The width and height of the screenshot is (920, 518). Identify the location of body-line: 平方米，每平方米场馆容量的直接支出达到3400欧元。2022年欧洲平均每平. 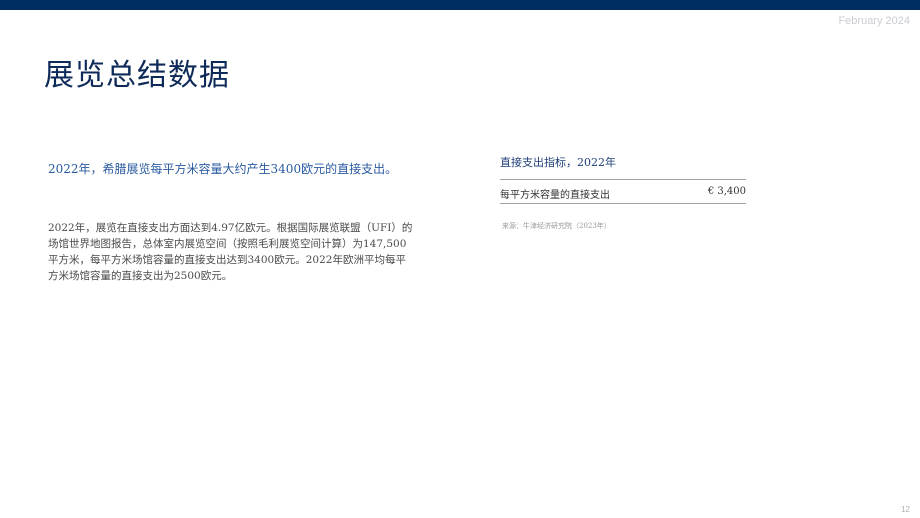
(227, 260).